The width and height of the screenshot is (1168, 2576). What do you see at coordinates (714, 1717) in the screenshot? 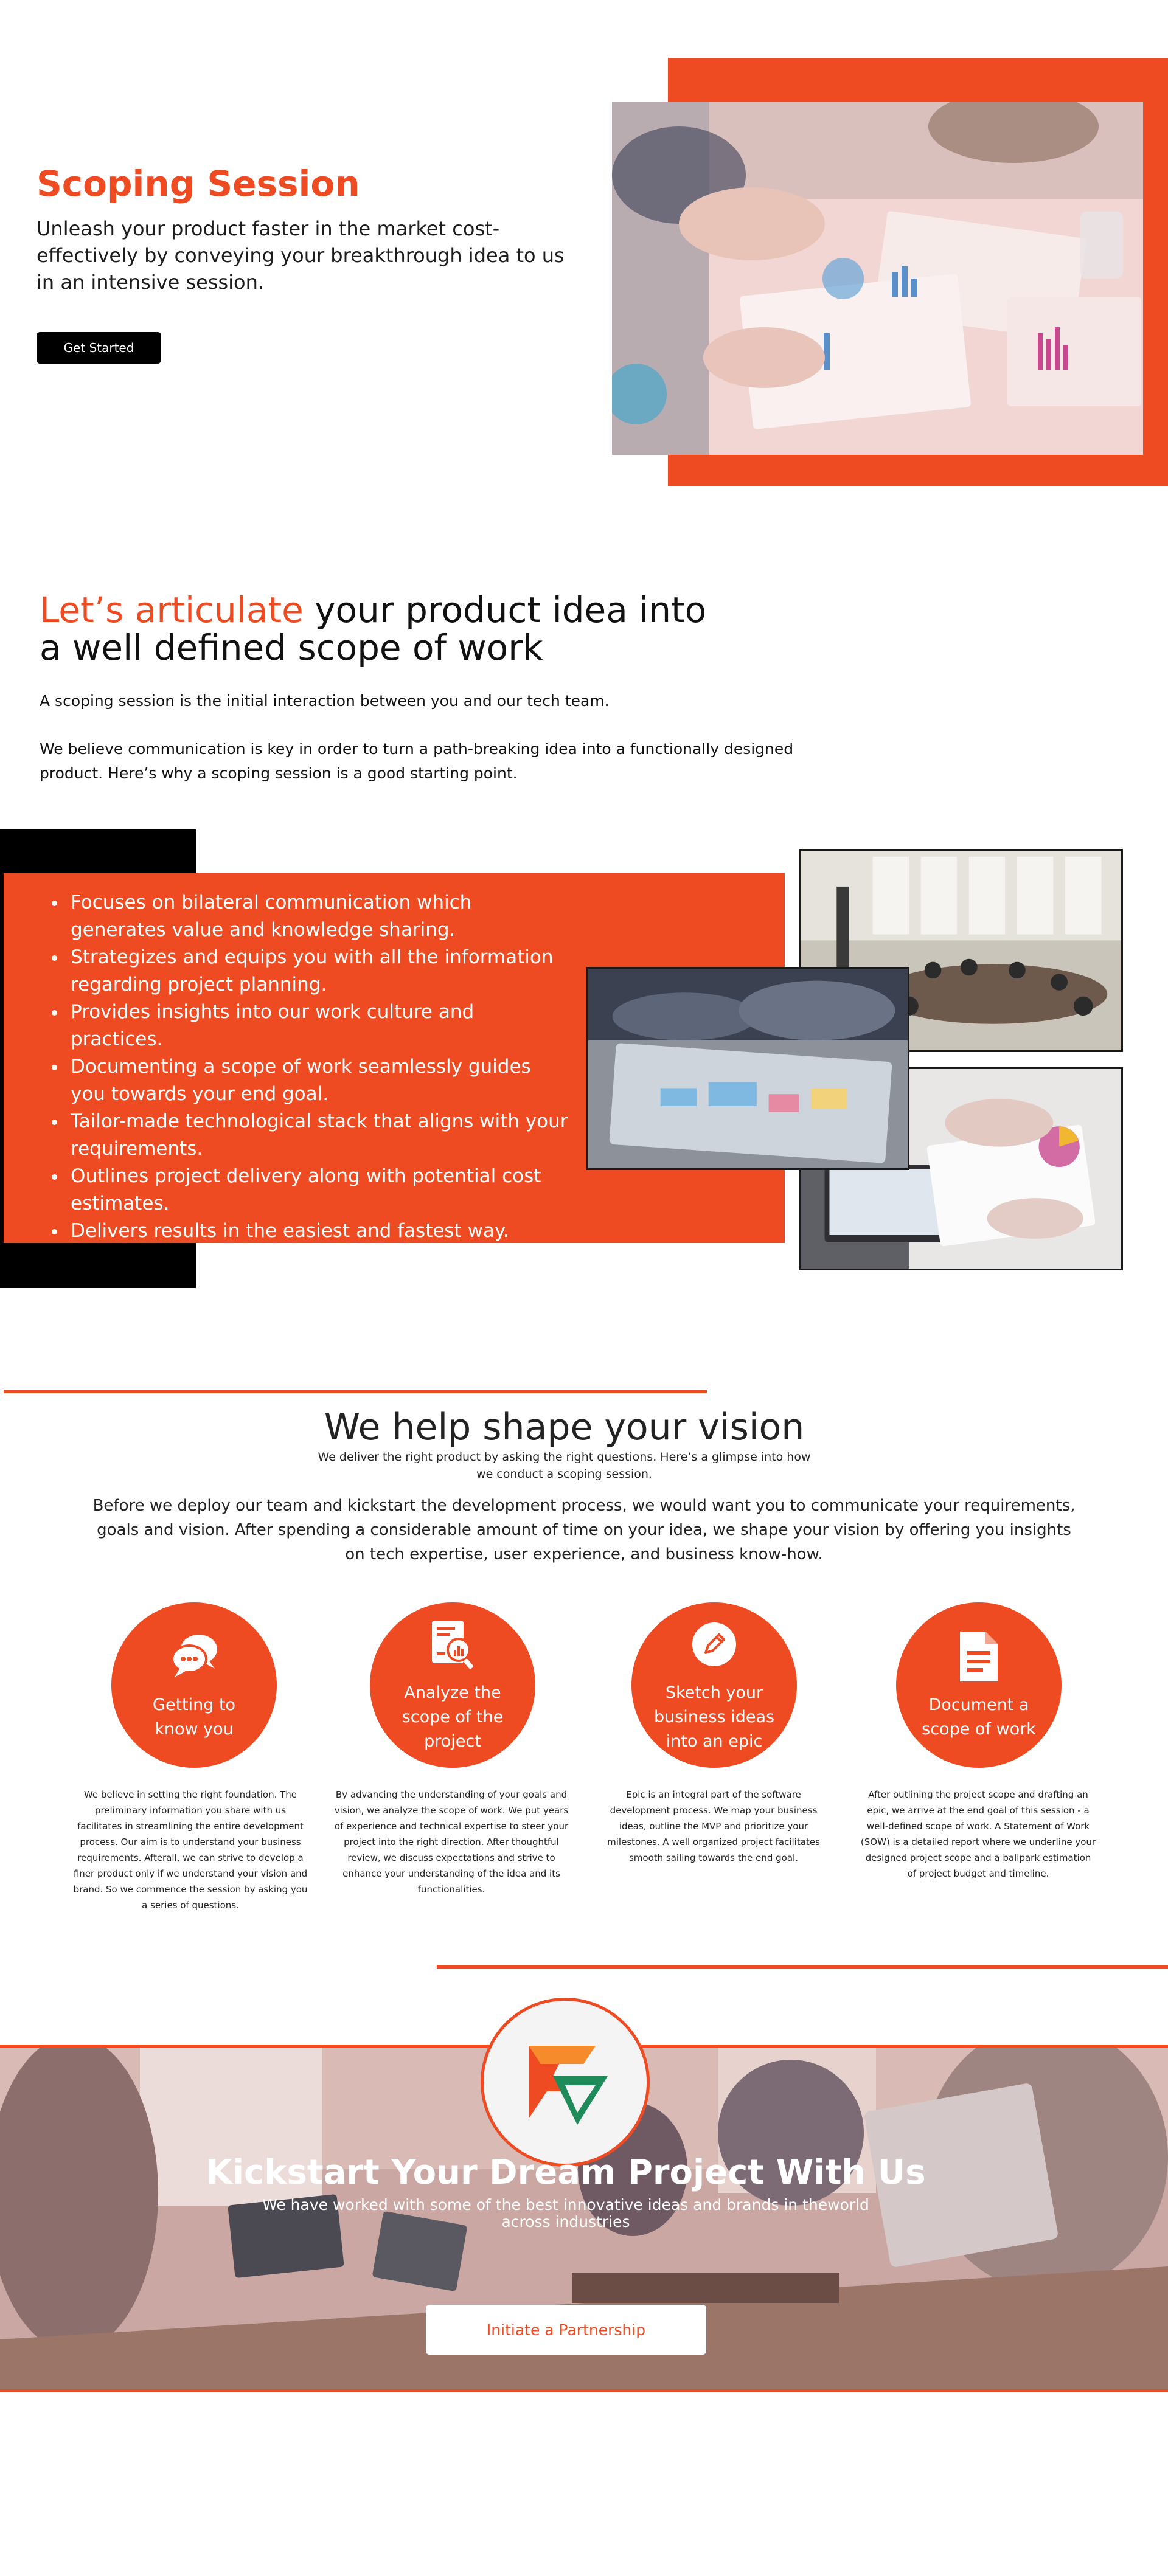
I see `step-label: Sketch your business ideas into an epic` at bounding box center [714, 1717].